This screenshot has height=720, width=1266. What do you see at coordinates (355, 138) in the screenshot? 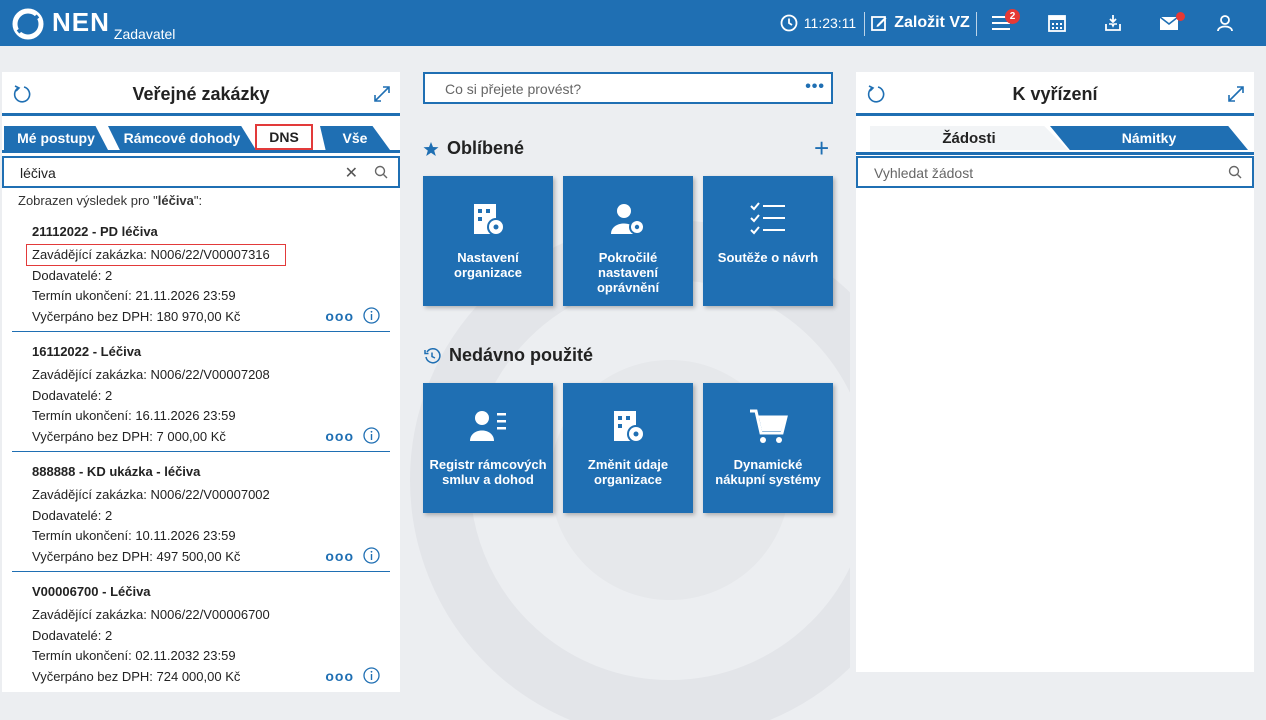
I see `tab-all: Vše` at bounding box center [355, 138].